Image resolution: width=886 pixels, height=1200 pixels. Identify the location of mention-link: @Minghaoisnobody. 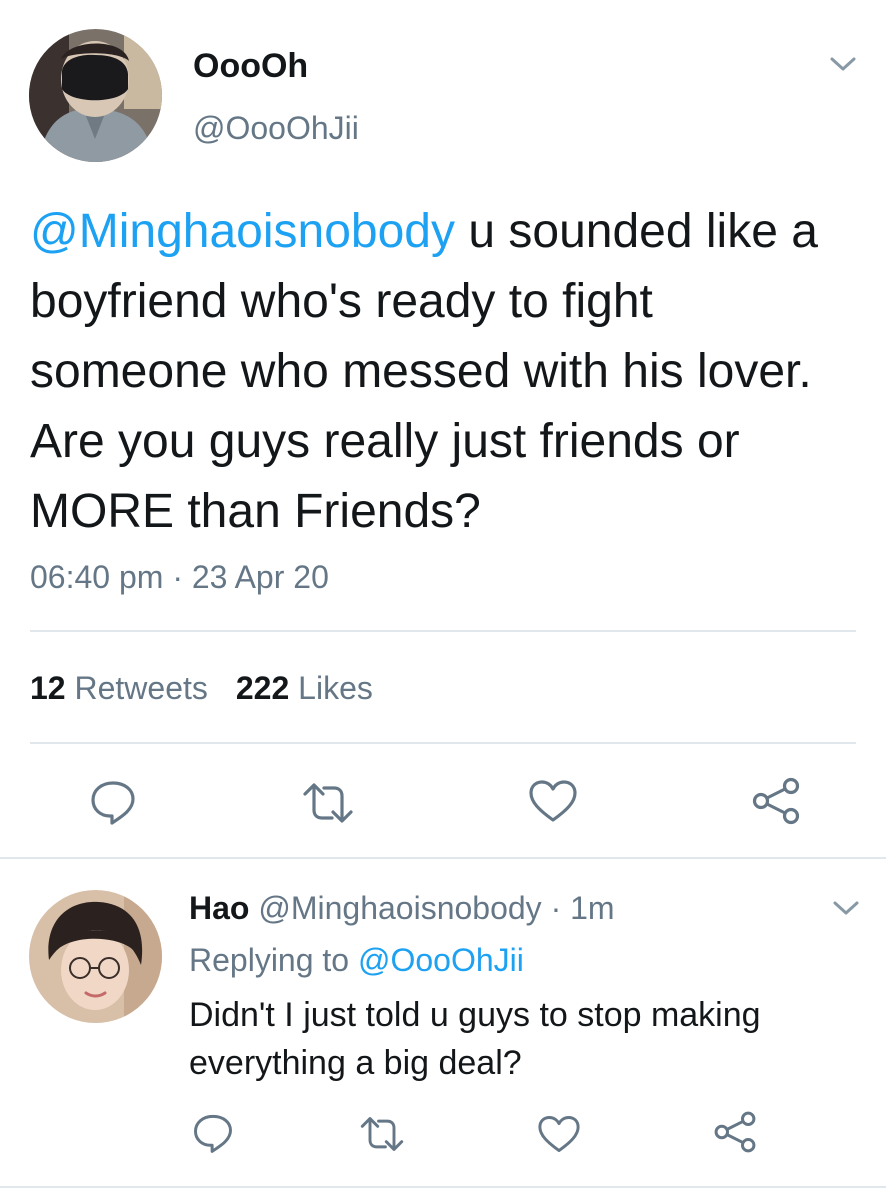
(242, 231).